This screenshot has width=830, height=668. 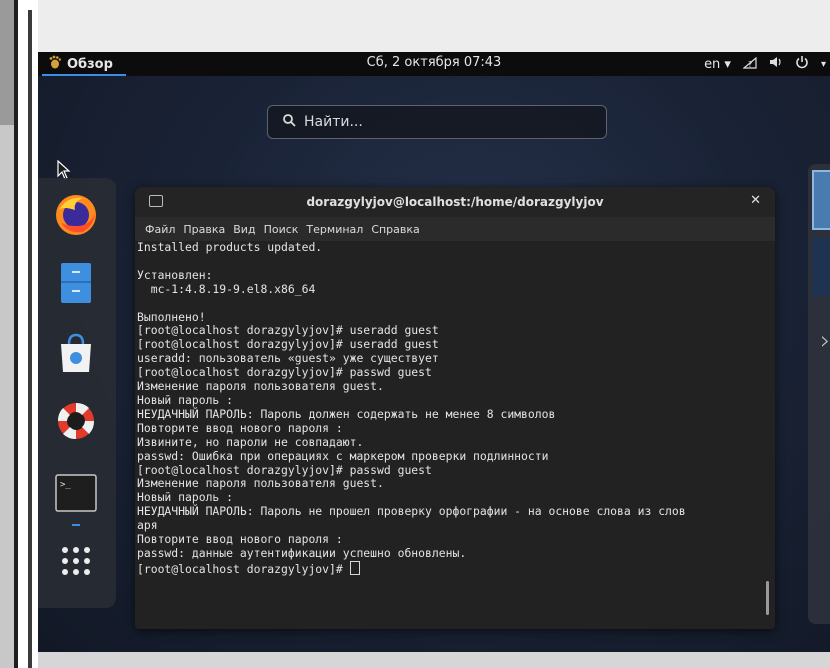 What do you see at coordinates (244, 229) in the screenshot?
I see `menu-view: Вид` at bounding box center [244, 229].